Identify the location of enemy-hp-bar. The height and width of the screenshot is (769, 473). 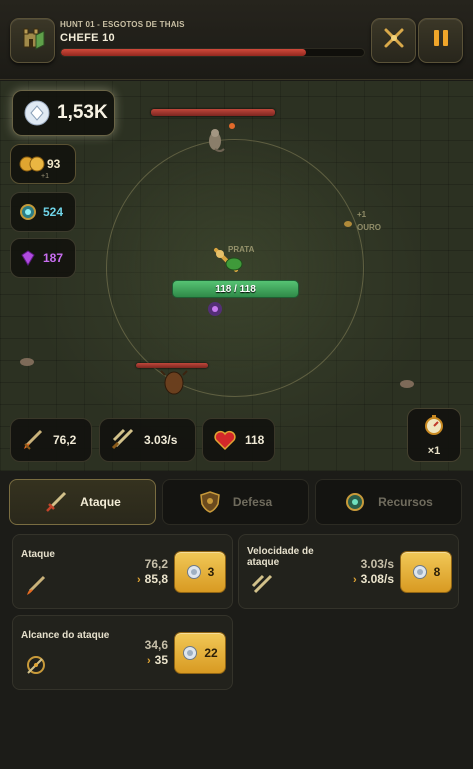
(172, 365).